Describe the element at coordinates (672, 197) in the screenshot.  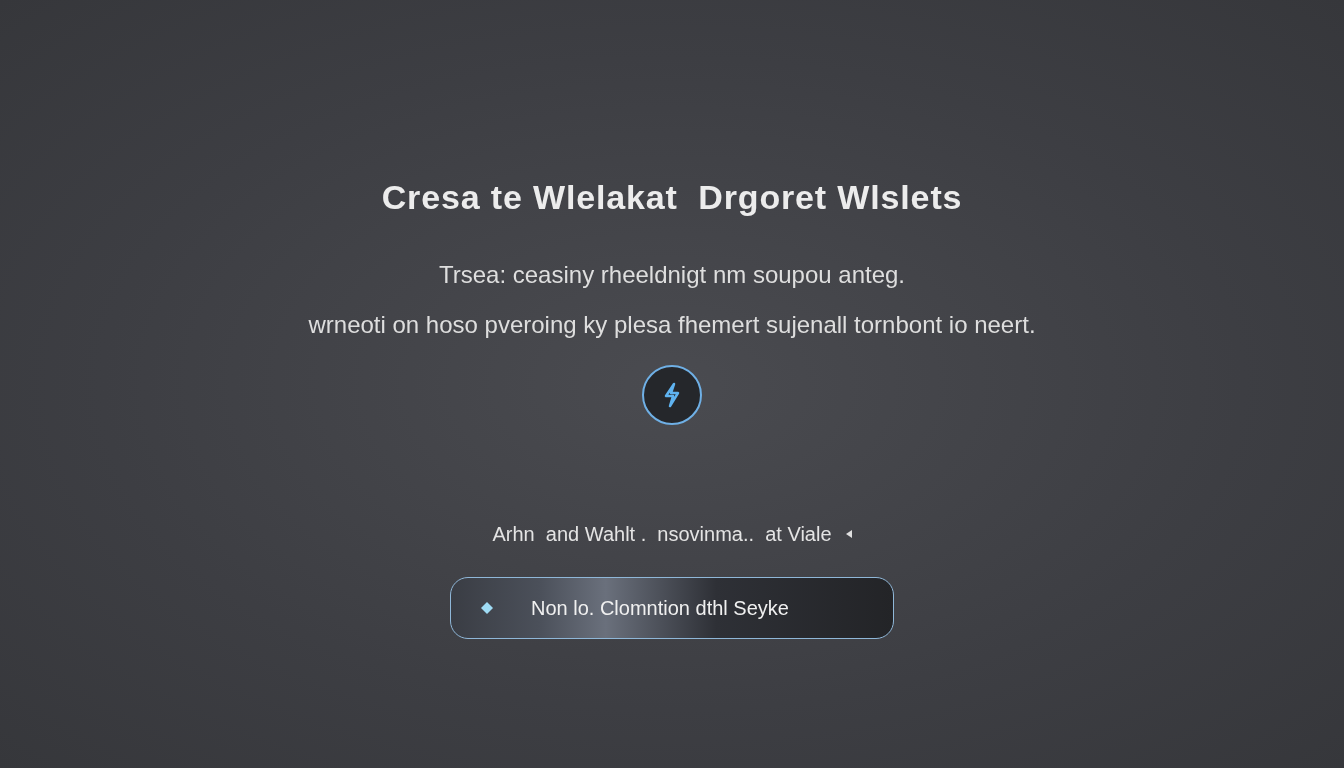
I see `page-title: Cresa te Wlelakat Drgoret Wlslets` at that location.